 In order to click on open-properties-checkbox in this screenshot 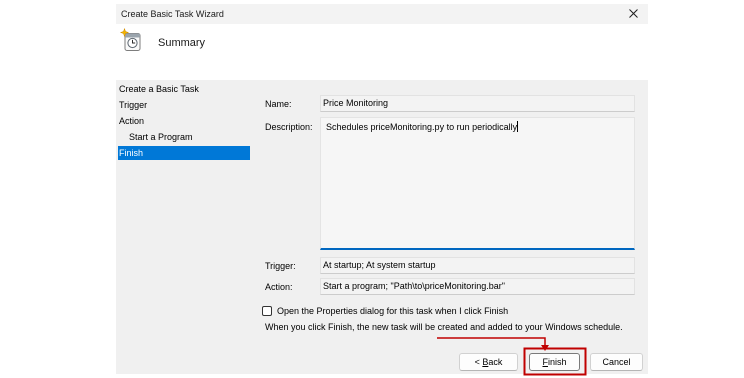, I will do `click(267, 311)`.